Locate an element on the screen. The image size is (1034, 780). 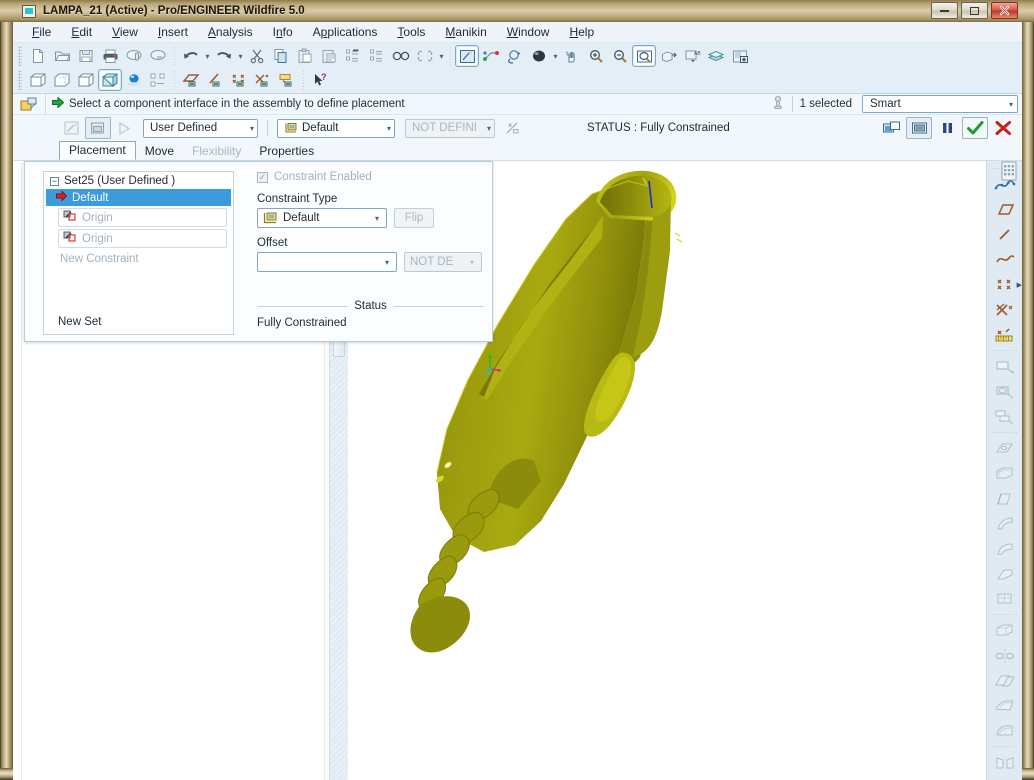
datum-display-icon is located at coordinates (158, 80).